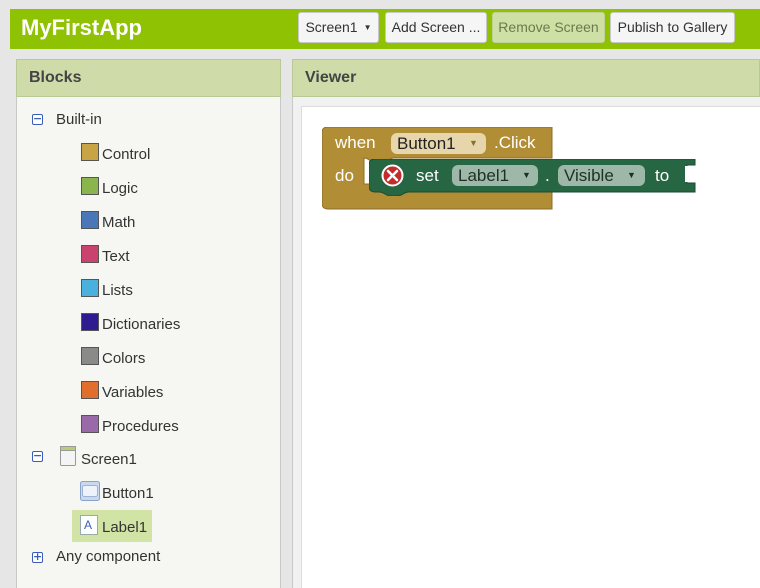 The image size is (760, 588). What do you see at coordinates (90, 220) in the screenshot?
I see `math-swatch-icon` at bounding box center [90, 220].